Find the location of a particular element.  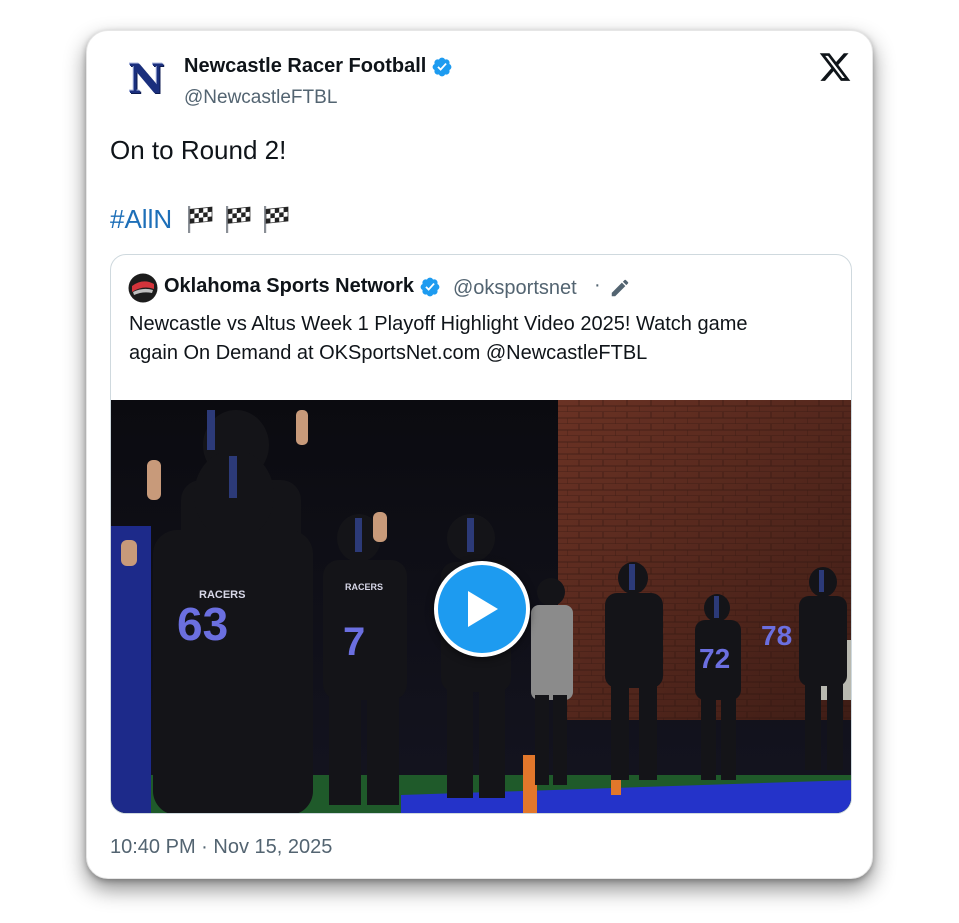

play-icon is located at coordinates (483, 609).